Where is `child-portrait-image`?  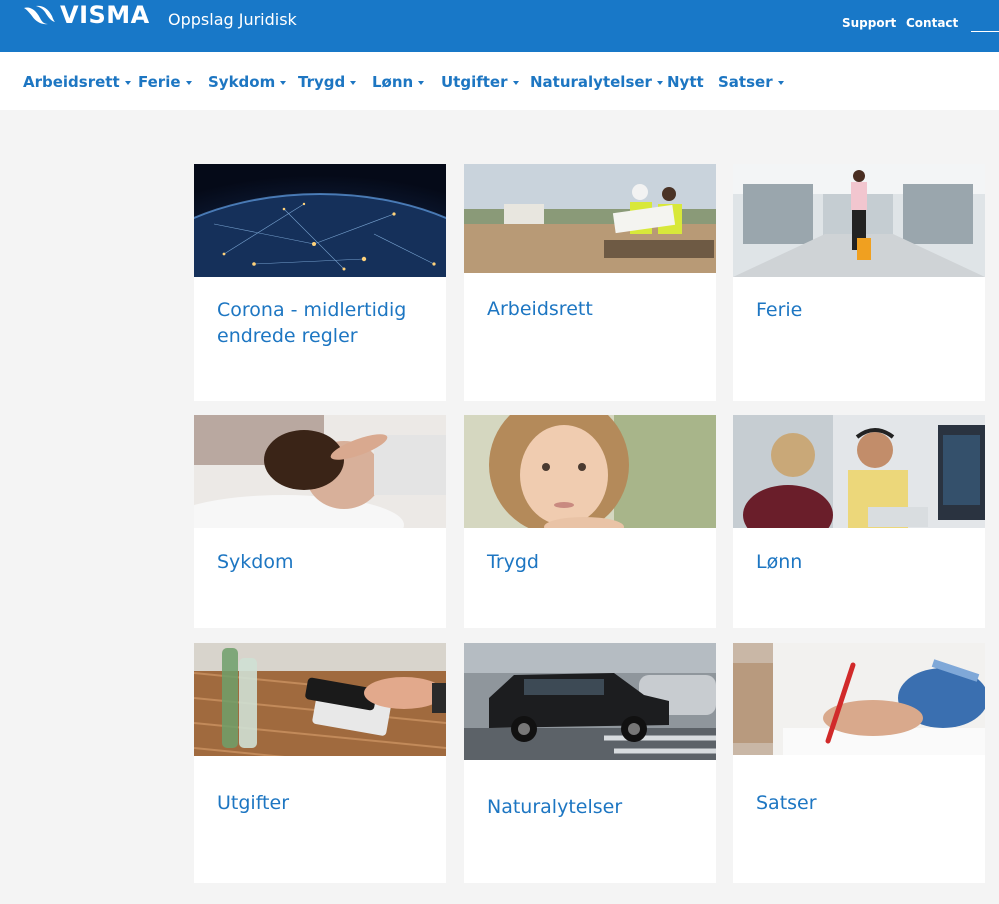
child-portrait-image is located at coordinates (590, 471).